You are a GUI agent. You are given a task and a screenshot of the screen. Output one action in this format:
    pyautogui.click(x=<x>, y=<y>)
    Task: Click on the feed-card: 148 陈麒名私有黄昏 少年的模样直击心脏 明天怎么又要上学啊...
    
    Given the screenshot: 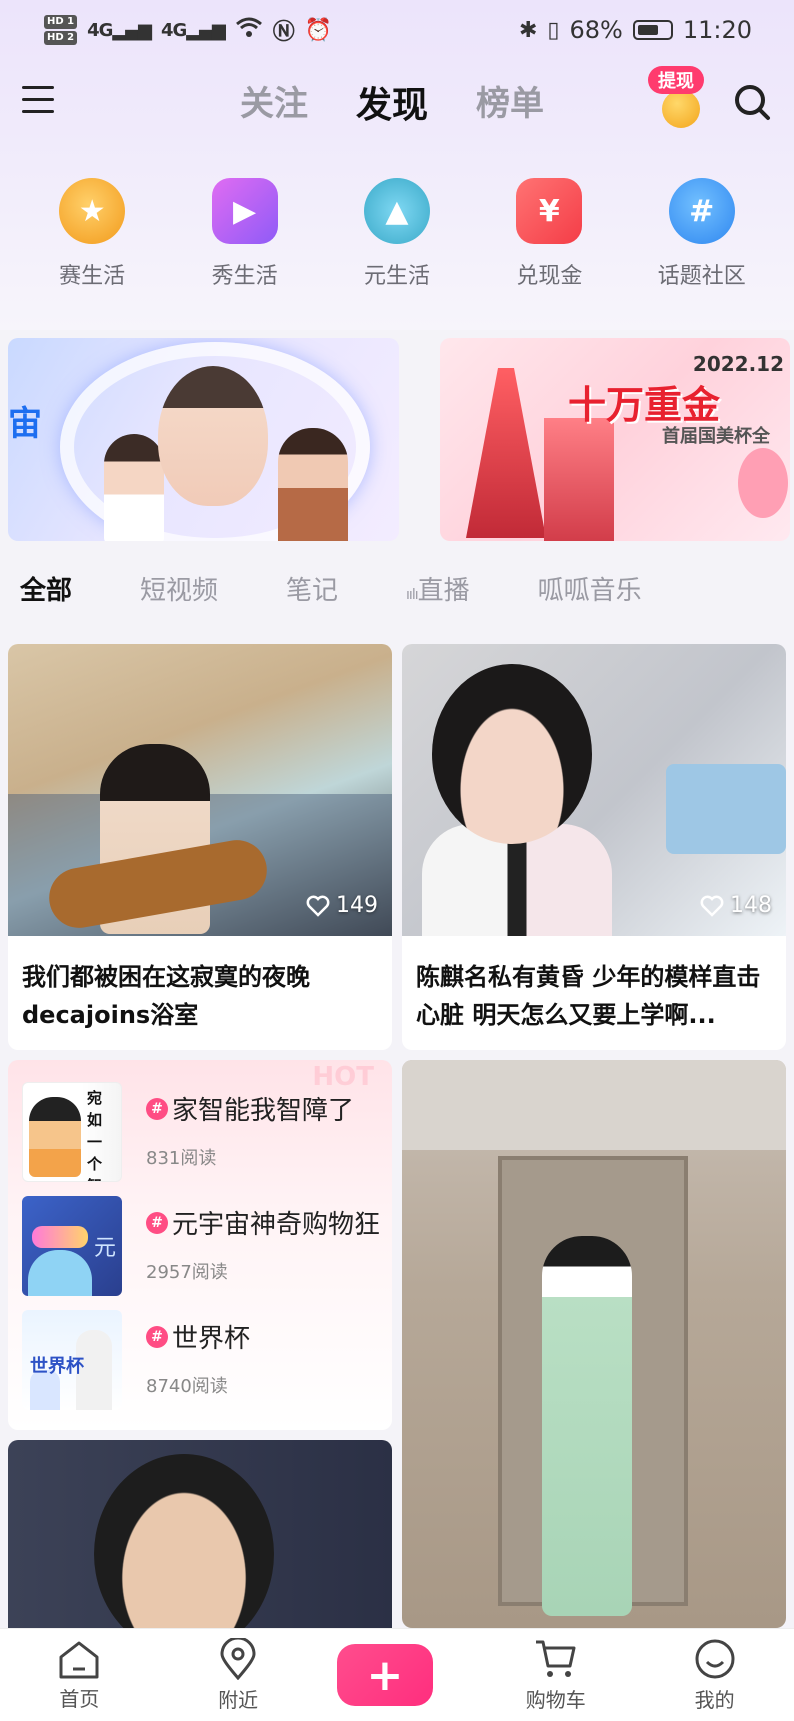 What is the action you would take?
    pyautogui.click(x=594, y=847)
    